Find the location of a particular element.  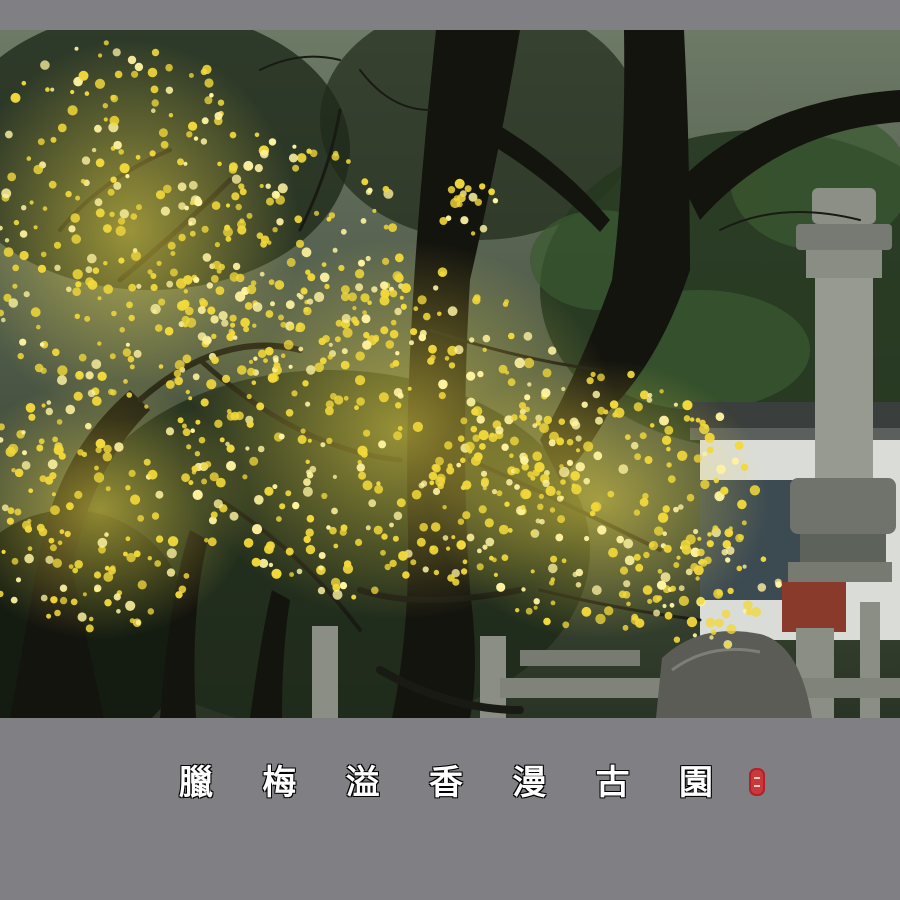

caption-char: 香 is located at coordinates (445, 783).